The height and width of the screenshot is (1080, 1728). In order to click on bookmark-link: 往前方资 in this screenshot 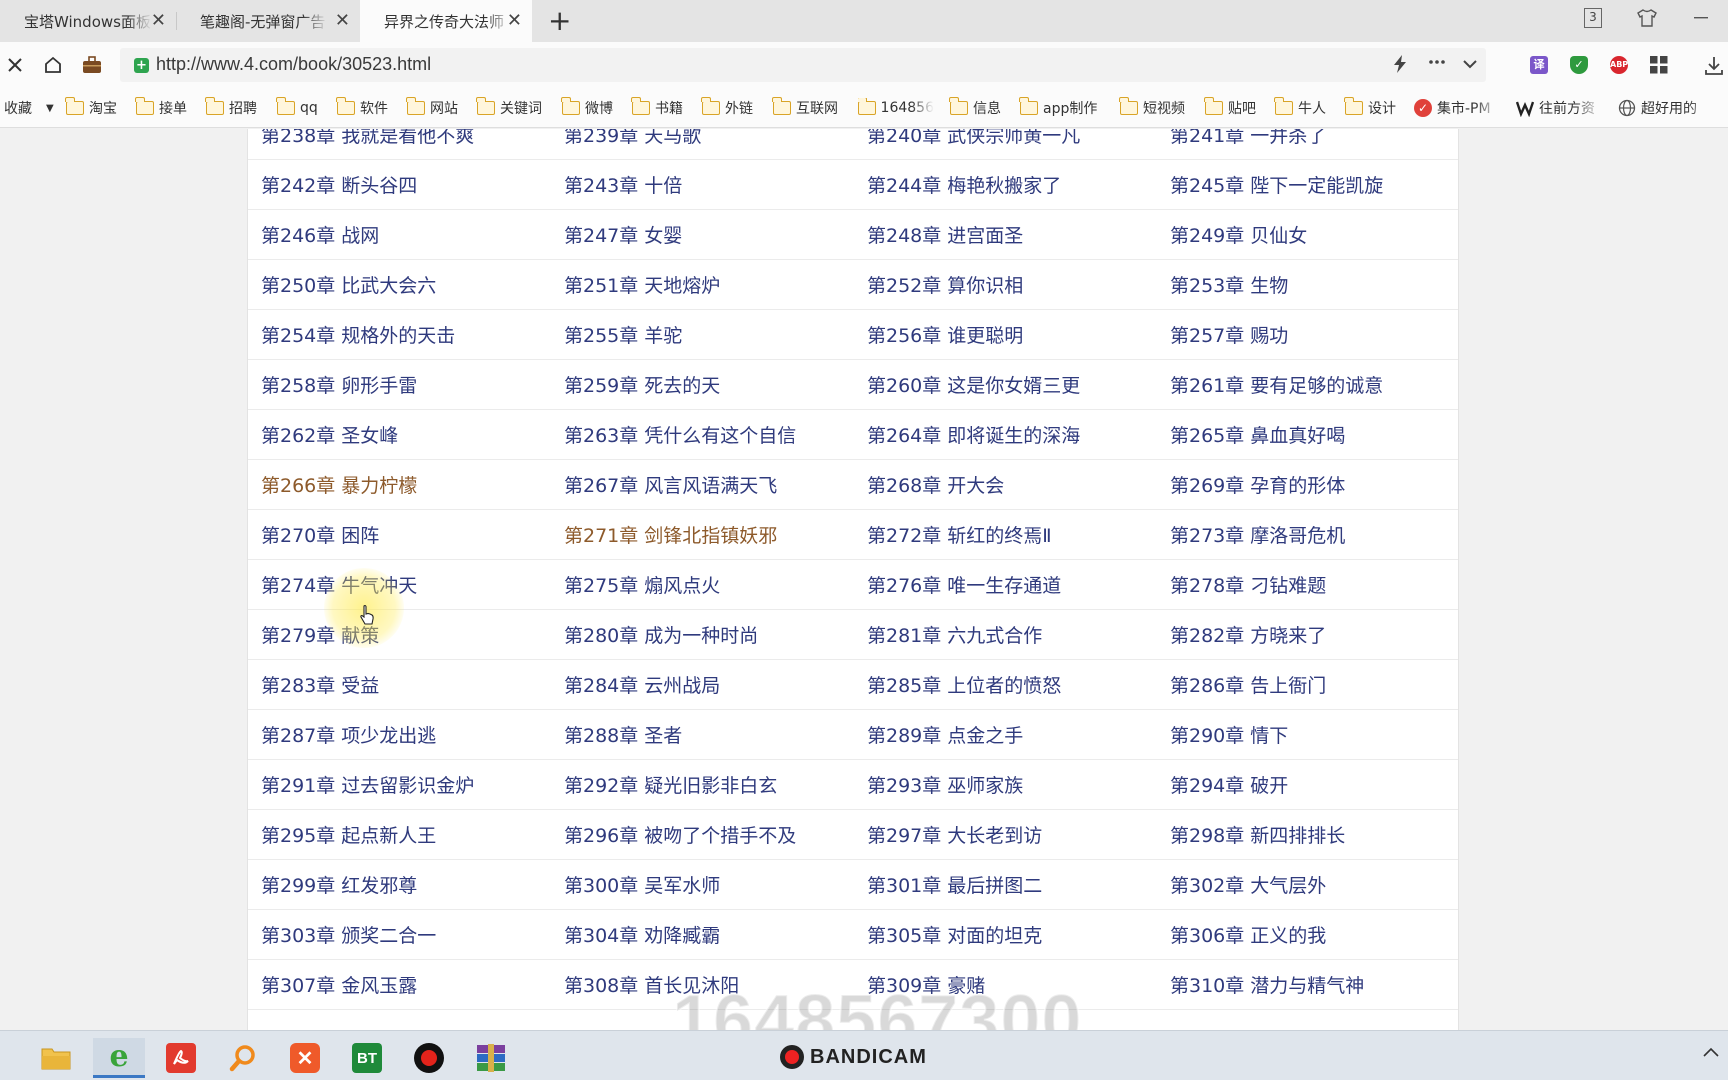, I will do `click(1559, 108)`.